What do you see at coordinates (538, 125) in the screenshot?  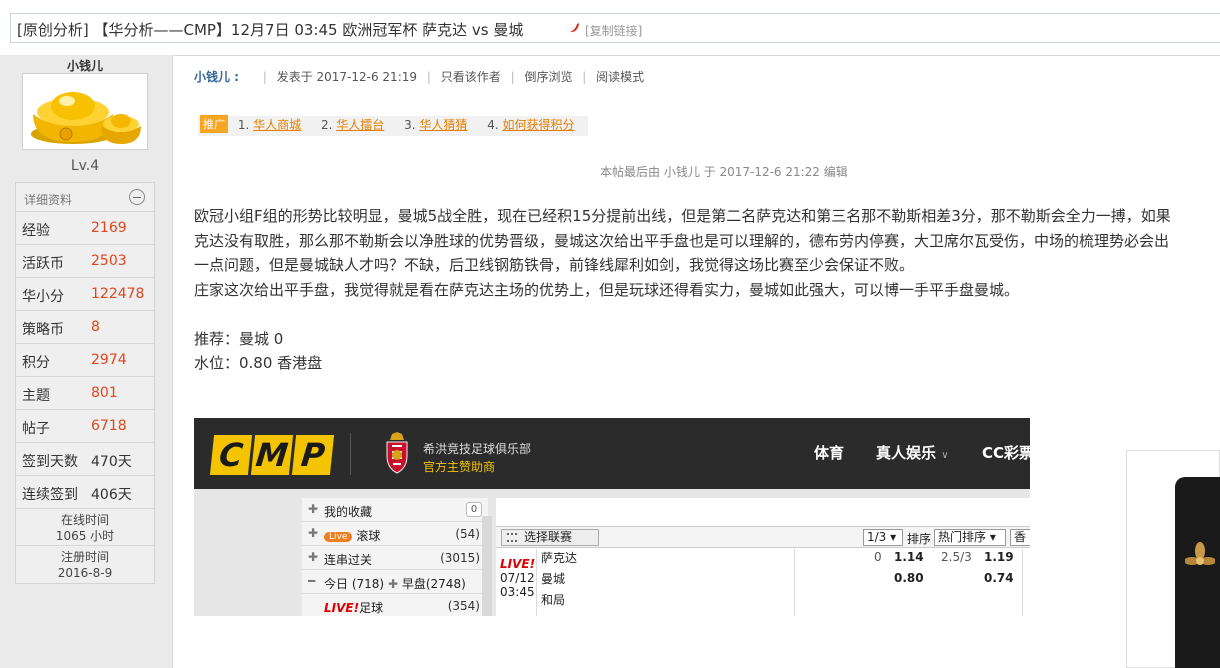 I see `promo-link: 如何获得积分` at bounding box center [538, 125].